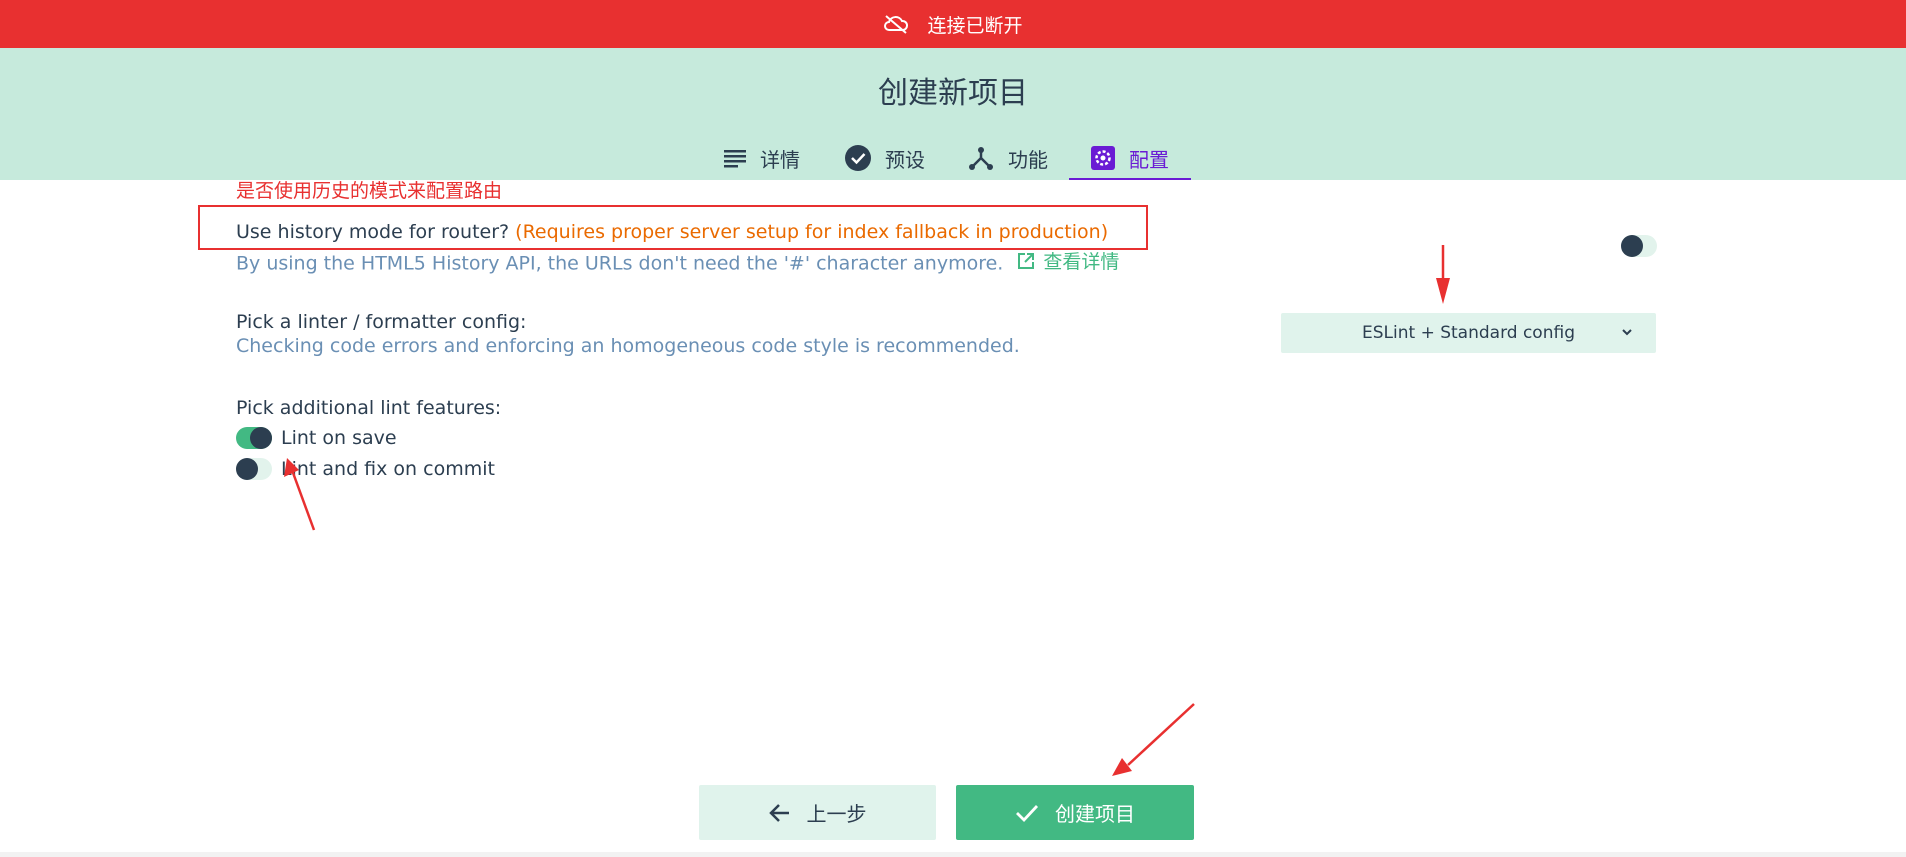 This screenshot has height=857, width=1906. Describe the element at coordinates (1095, 814) in the screenshot. I see `create-project-label: 创建项目` at that location.